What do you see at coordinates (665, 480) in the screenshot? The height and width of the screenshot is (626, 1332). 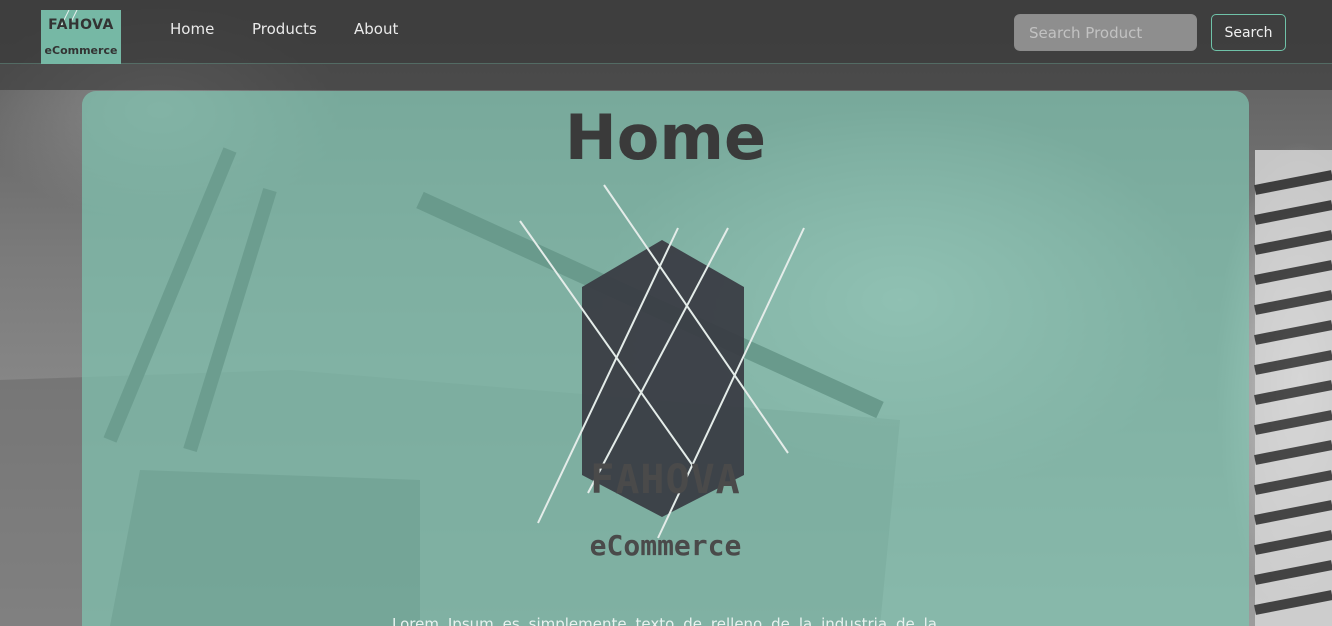 I see `brand-name: FAHOVA` at bounding box center [665, 480].